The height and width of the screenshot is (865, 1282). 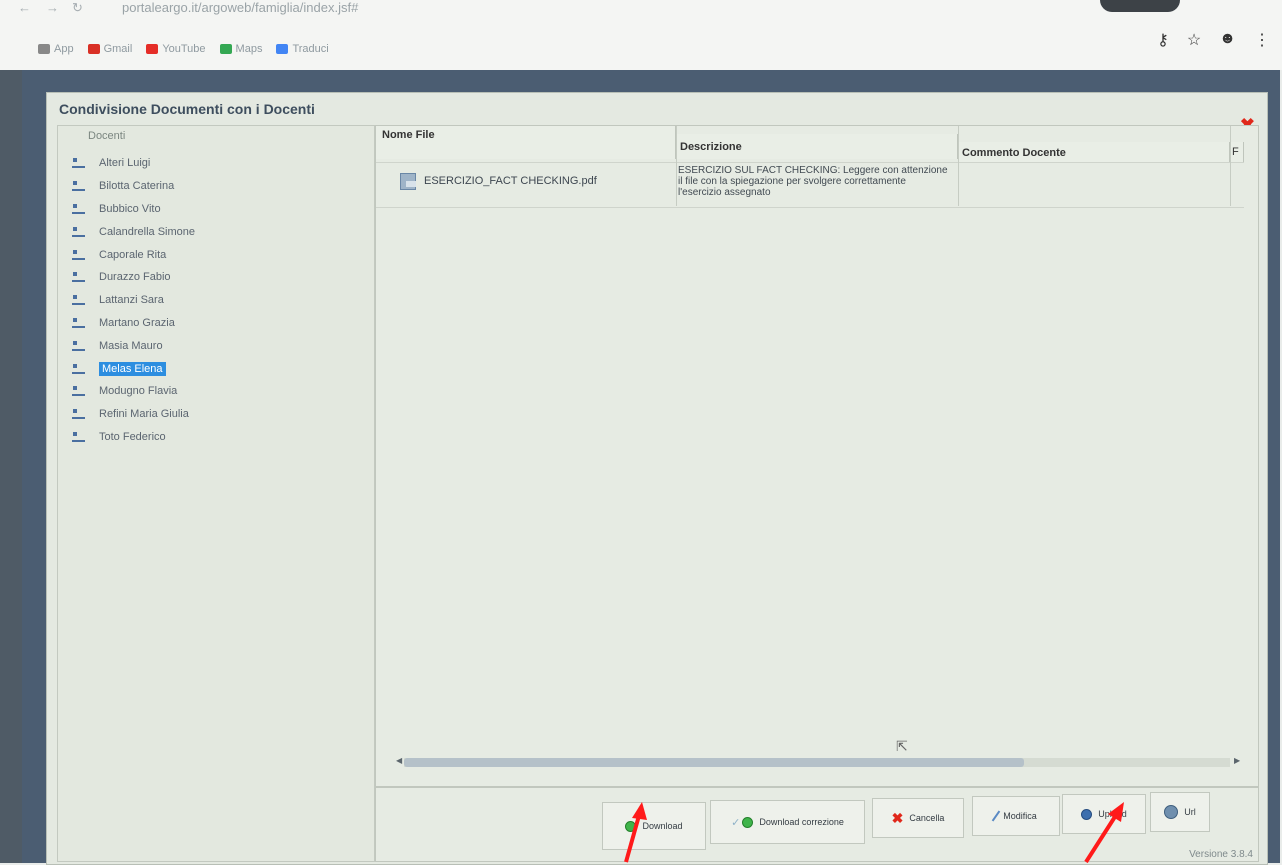 I want to click on star-icon: ☆, so click(x=1194, y=40).